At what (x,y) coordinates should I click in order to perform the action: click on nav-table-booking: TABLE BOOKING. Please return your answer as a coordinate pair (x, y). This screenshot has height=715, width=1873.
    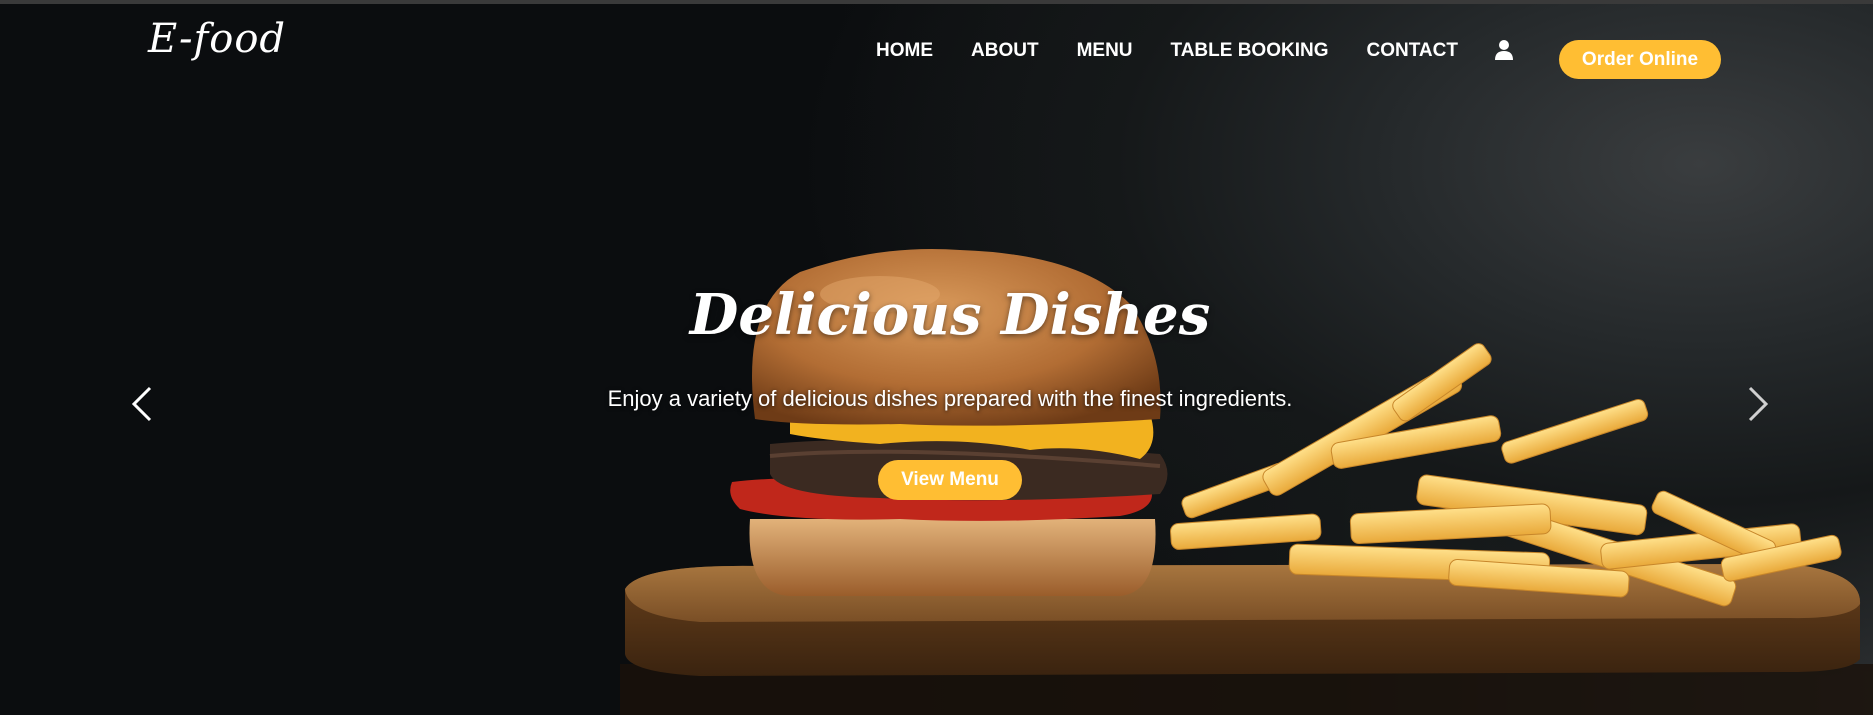
    Looking at the image, I should click on (1250, 51).